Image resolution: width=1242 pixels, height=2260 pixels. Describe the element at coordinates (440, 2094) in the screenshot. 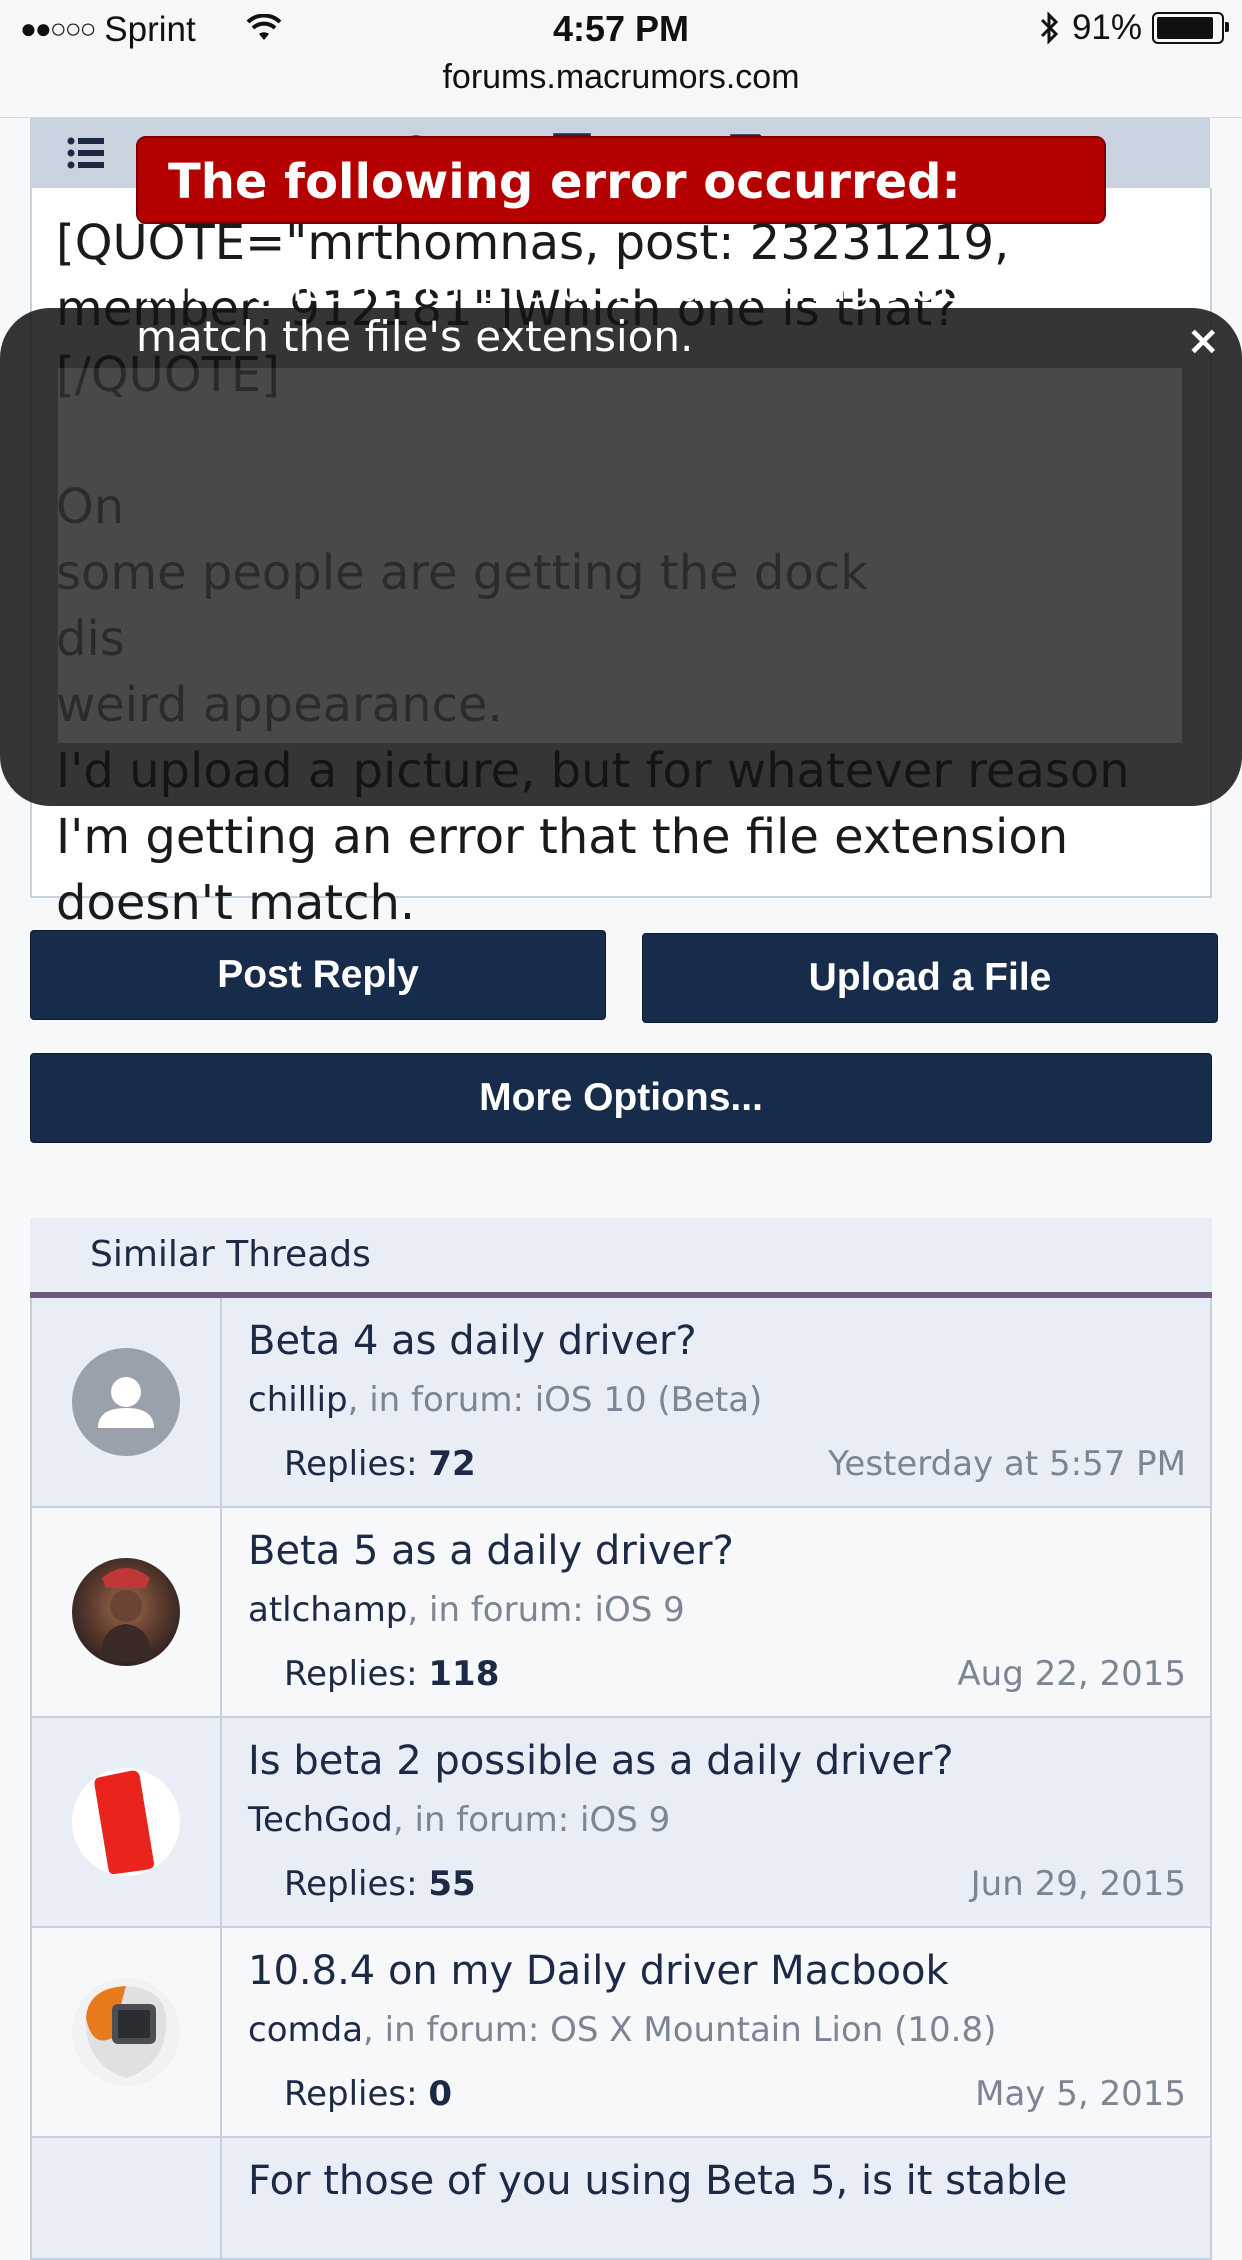

I see `replies-count: 0` at that location.